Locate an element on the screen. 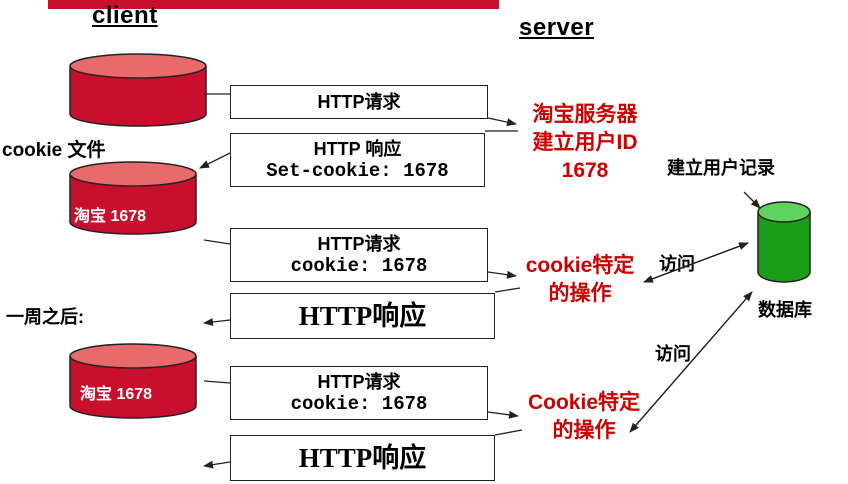 Image resolution: width=848 pixels, height=484 pixels. arrow-access-1-to-server is located at coordinates (696, 262).